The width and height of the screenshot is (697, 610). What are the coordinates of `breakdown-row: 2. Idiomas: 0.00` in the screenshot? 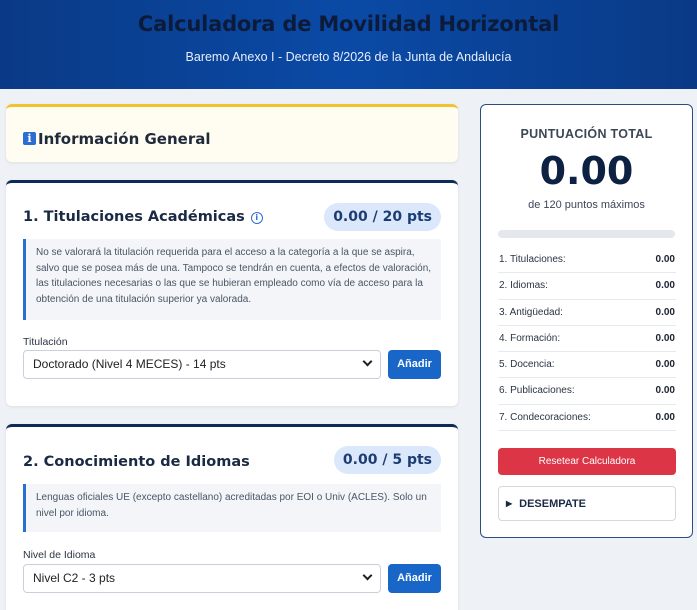 It's located at (587, 286).